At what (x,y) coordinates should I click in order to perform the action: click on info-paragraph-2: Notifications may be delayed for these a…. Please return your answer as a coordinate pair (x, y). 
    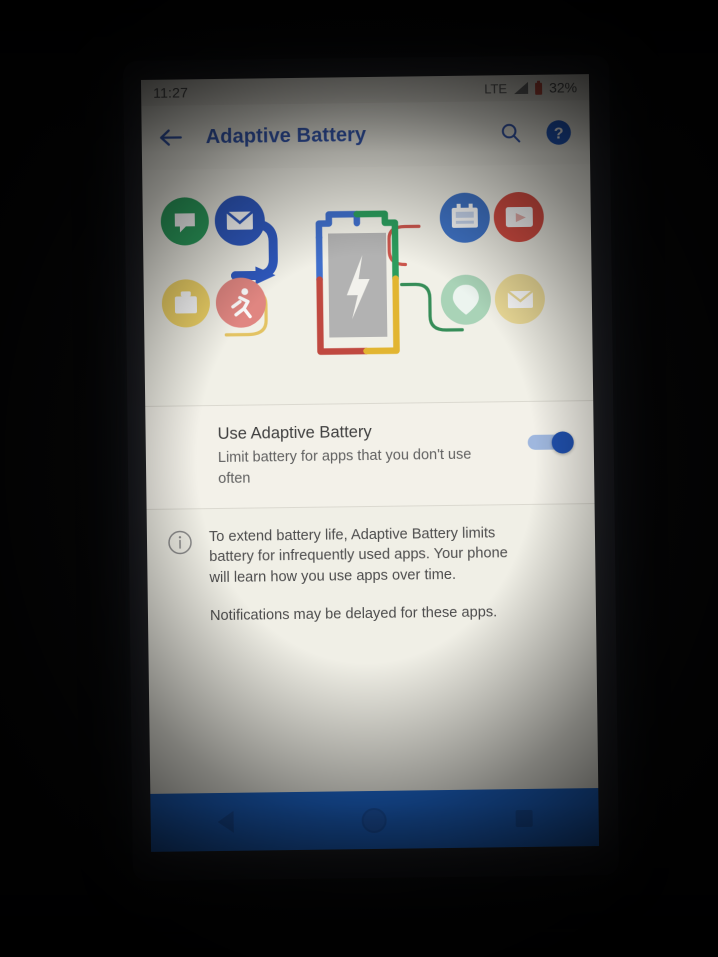
    Looking at the image, I should click on (353, 614).